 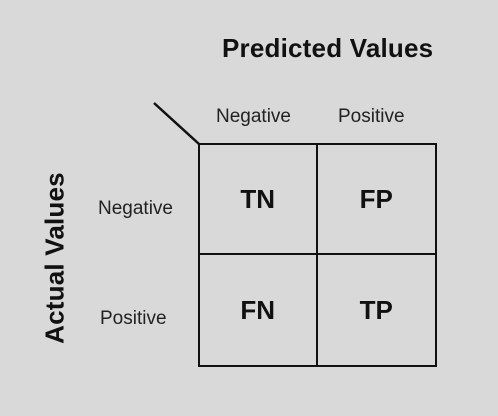 I want to click on cell-true-positive: TP, so click(x=376, y=309).